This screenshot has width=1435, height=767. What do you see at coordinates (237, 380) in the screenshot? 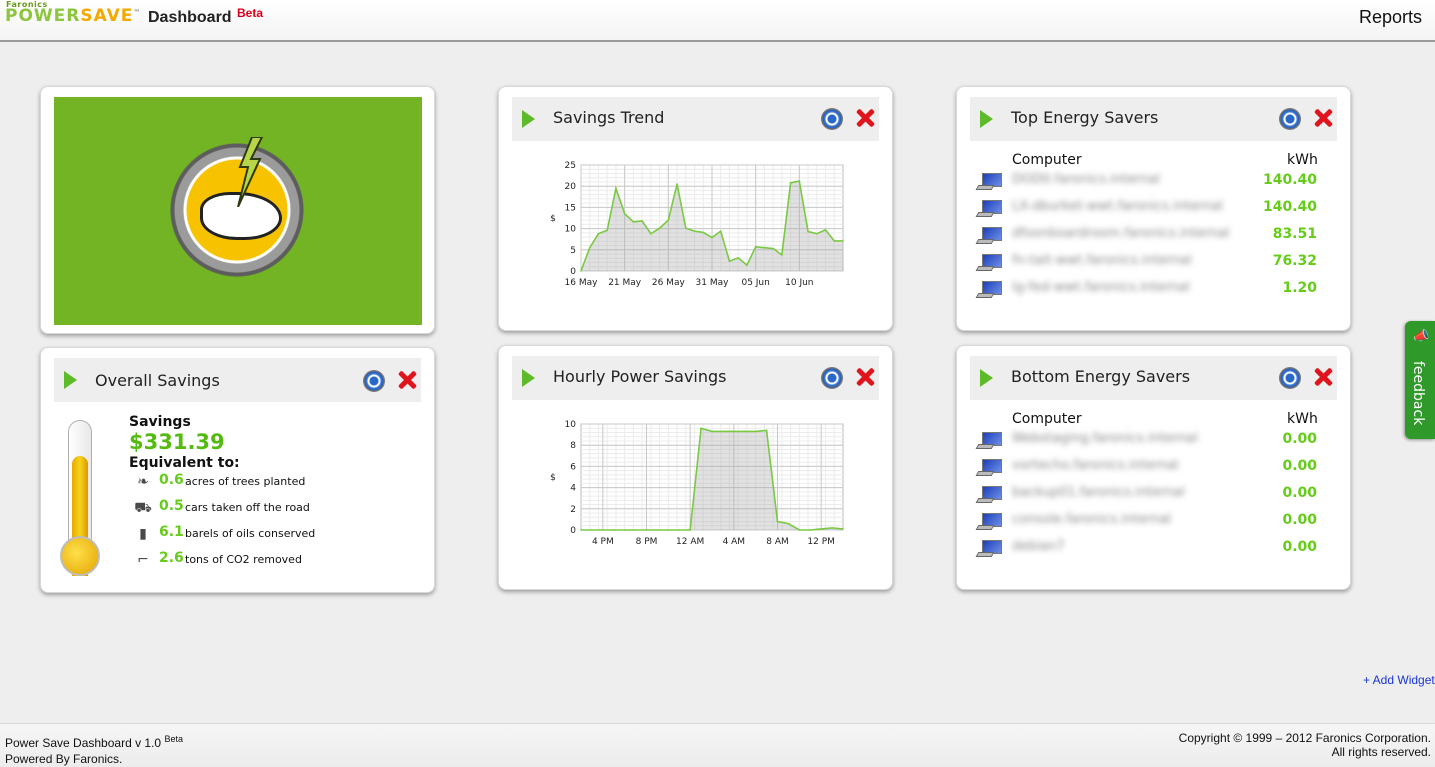
I see `widget-header: Overall Savings` at bounding box center [237, 380].